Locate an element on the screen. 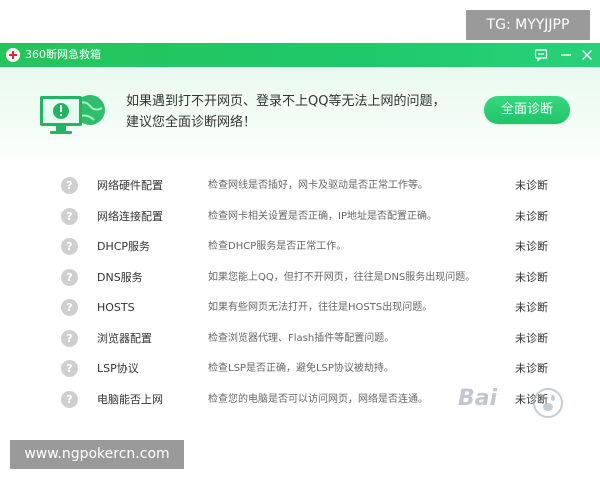  diagnosis-row: ? 浏览器配置 检查浏览器代理、Flash插件等配置问题。 未诊断 is located at coordinates (300, 339).